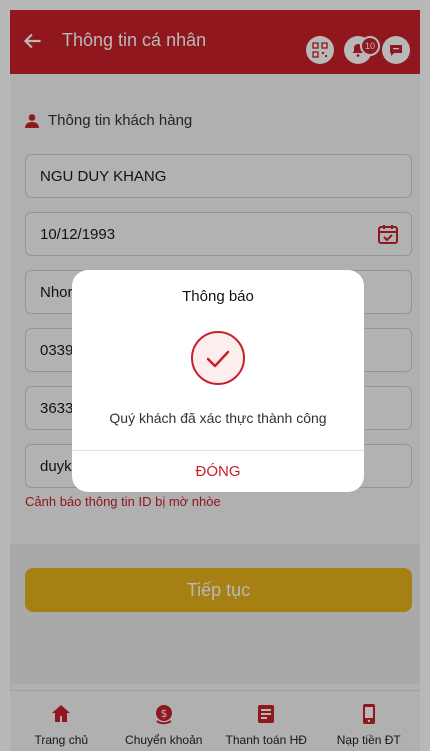 The height and width of the screenshot is (751, 430). What do you see at coordinates (218, 418) in the screenshot?
I see `dialog-message: Quý khách đã xác thực thành công` at bounding box center [218, 418].